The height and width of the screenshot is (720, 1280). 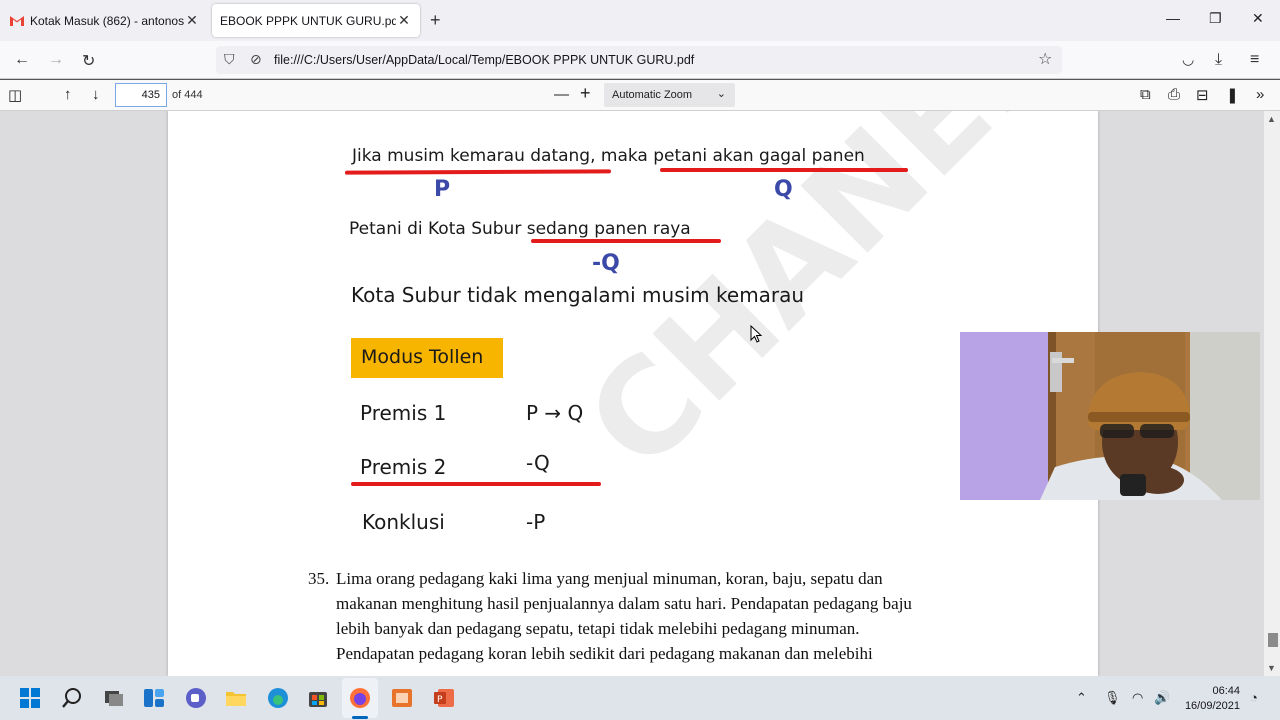 What do you see at coordinates (1272, 393) in the screenshot?
I see `vertical-scrollbar: ▲ ▼` at bounding box center [1272, 393].